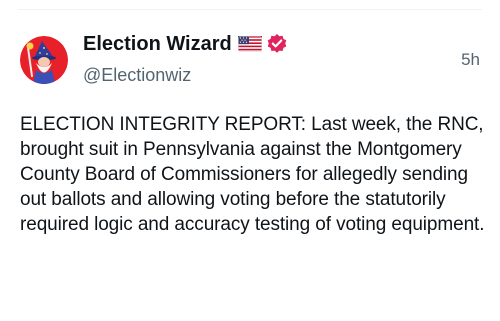 The width and height of the screenshot is (500, 321). I want to click on author-identity: Election Wizard @Electionwiz, so click(248, 58).